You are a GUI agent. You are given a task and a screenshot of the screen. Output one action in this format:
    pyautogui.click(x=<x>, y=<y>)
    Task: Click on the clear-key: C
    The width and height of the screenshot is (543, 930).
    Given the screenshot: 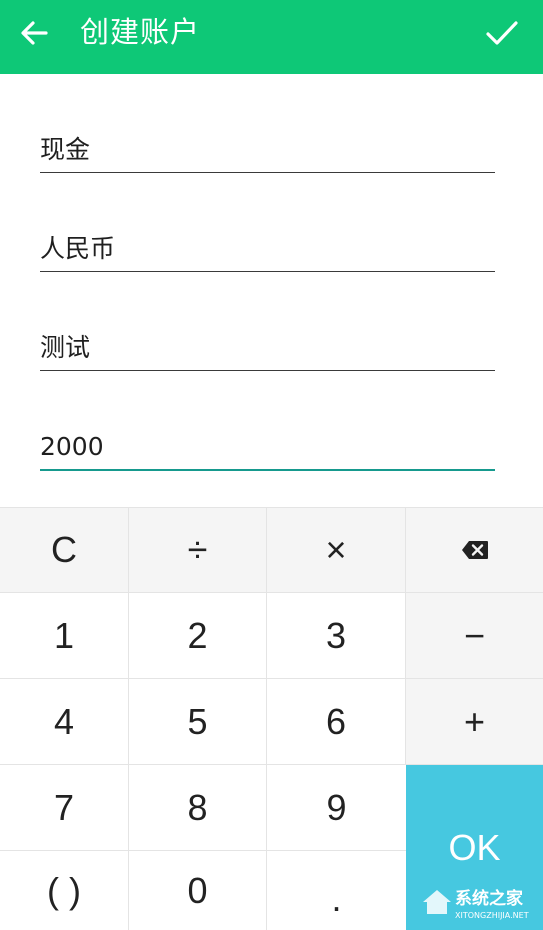 What is the action you would take?
    pyautogui.click(x=64, y=550)
    